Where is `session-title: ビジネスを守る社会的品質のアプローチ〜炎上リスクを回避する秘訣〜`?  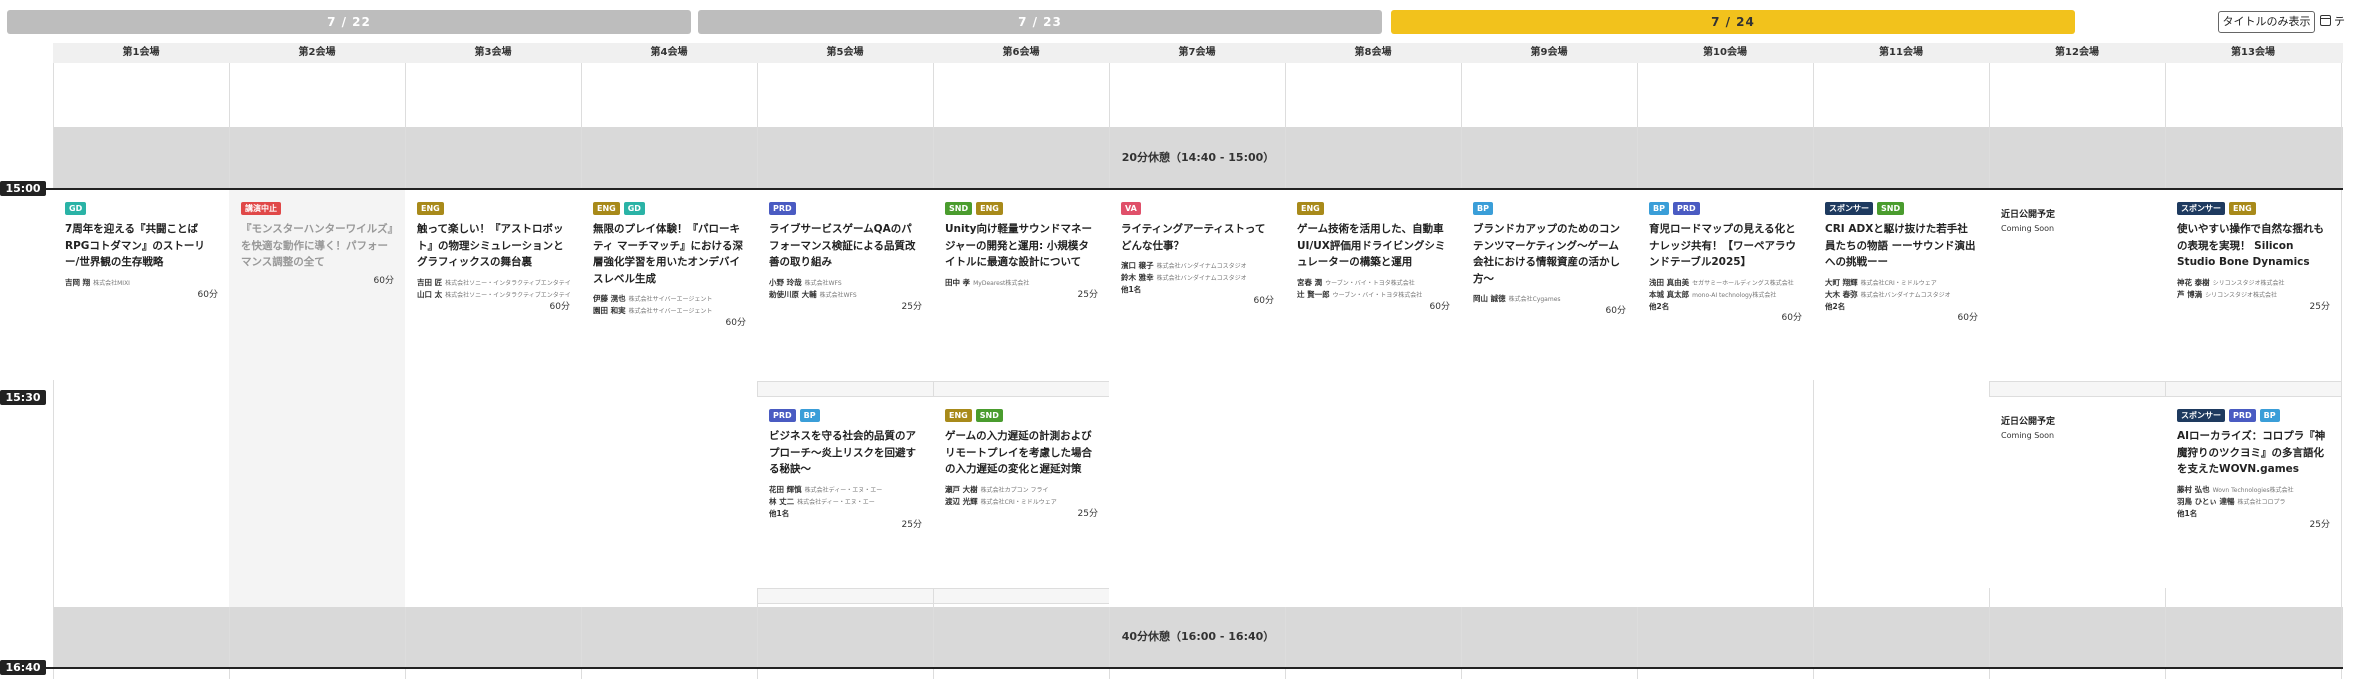 session-title: ビジネスを守る社会的品質のアプローチ〜炎上リスクを回避する秘訣〜 is located at coordinates (845, 453).